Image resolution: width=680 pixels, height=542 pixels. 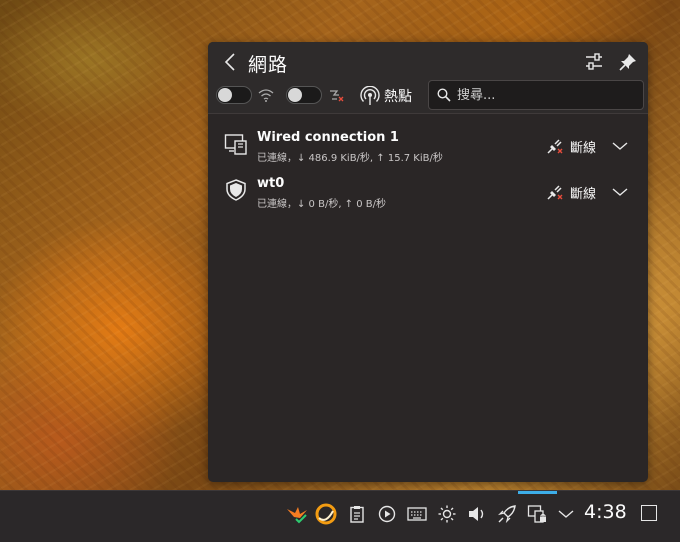 I want to click on chevron-left-icon, so click(x=229, y=62).